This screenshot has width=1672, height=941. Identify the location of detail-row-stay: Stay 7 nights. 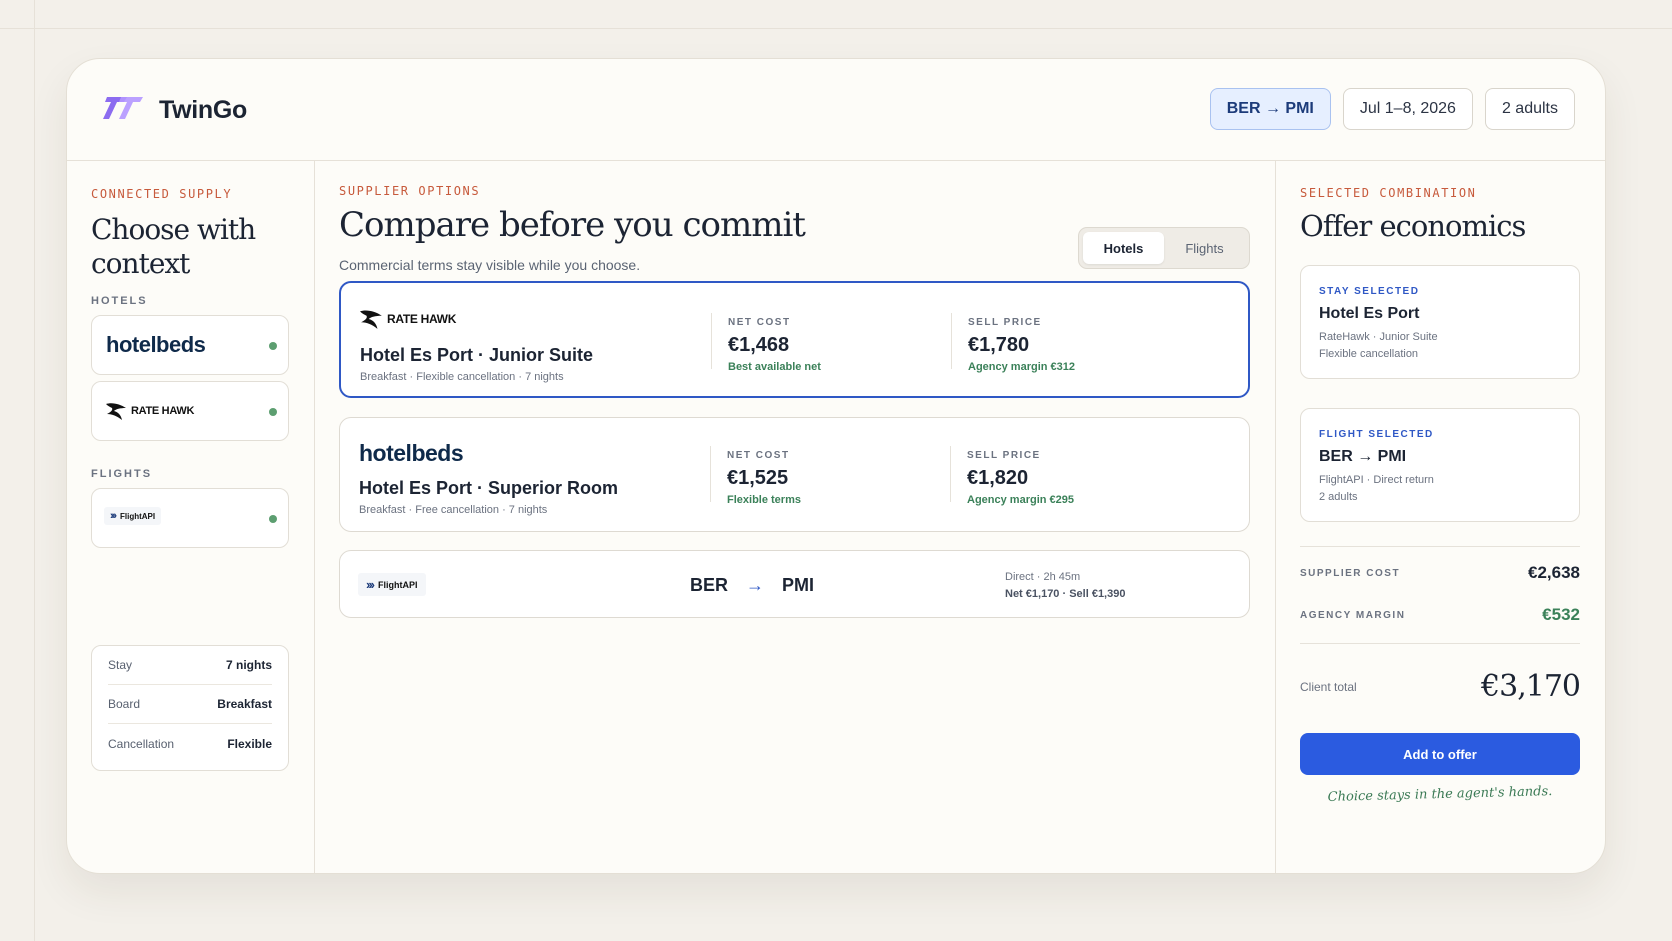
(190, 665).